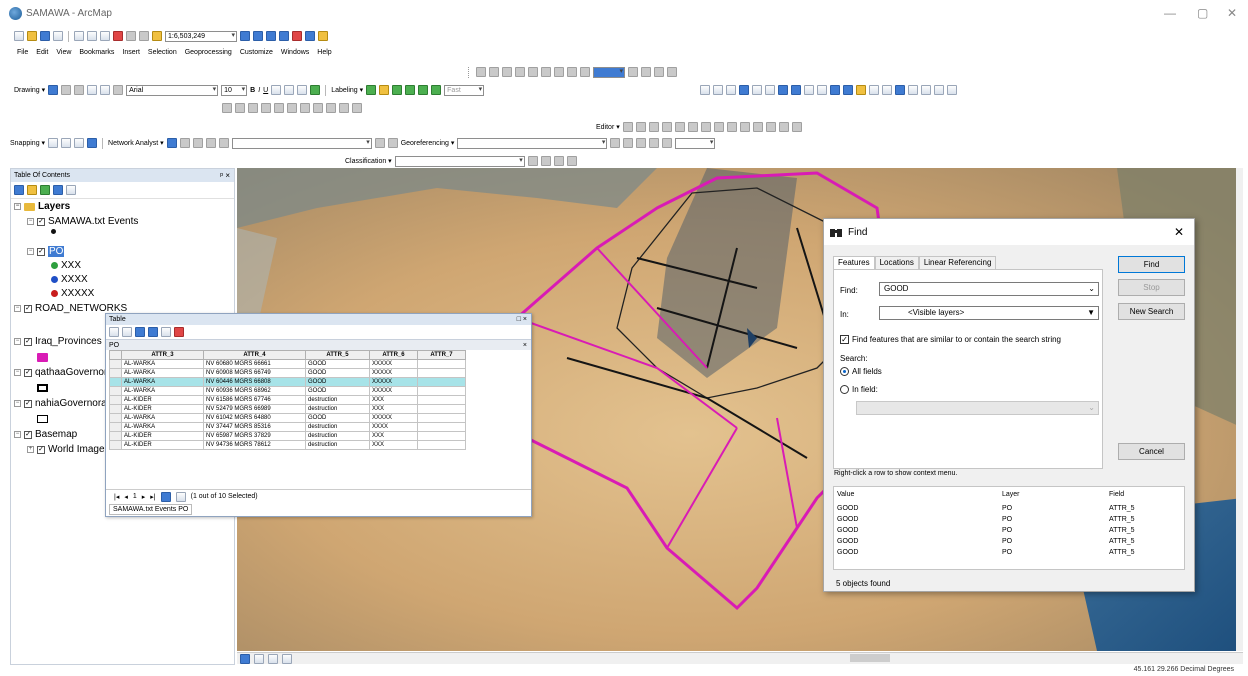 This screenshot has height=676, width=1248. Describe the element at coordinates (19, 36) in the screenshot. I see `new-document-icon` at that location.